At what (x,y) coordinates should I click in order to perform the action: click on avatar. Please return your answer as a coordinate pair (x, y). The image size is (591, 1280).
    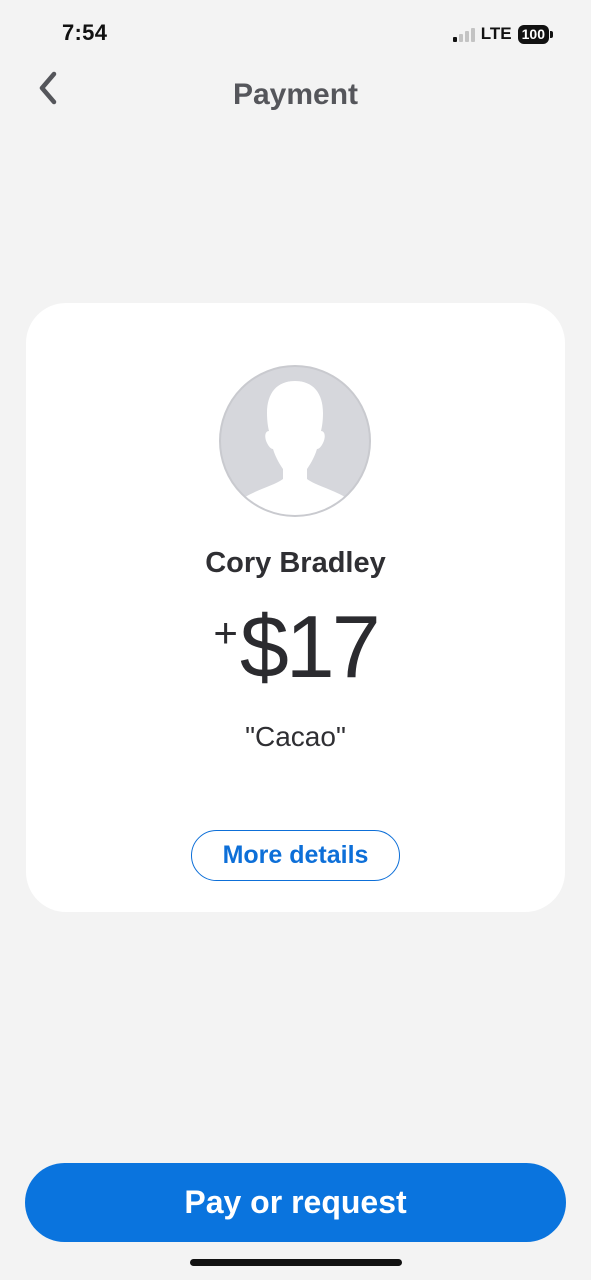
    Looking at the image, I should click on (295, 441).